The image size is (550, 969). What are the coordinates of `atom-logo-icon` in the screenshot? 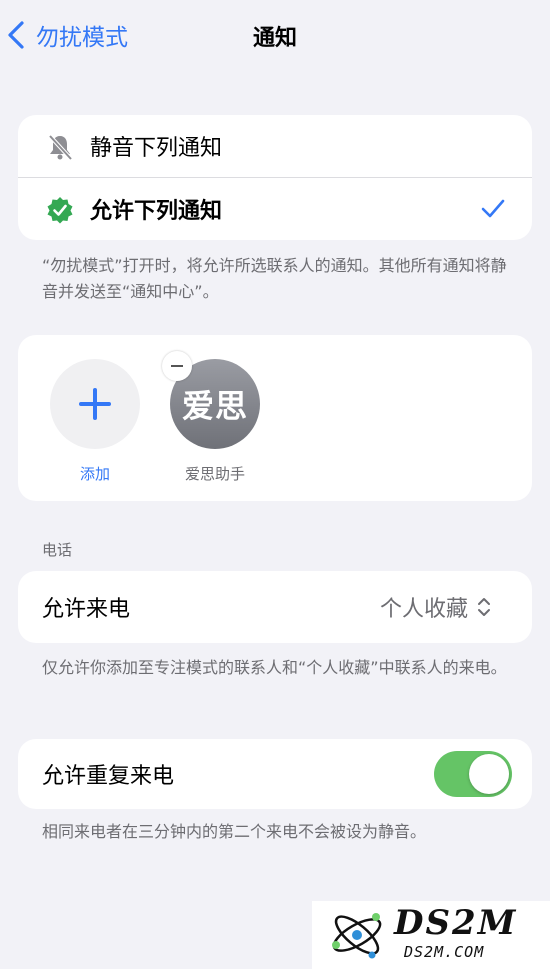 It's located at (357, 936).